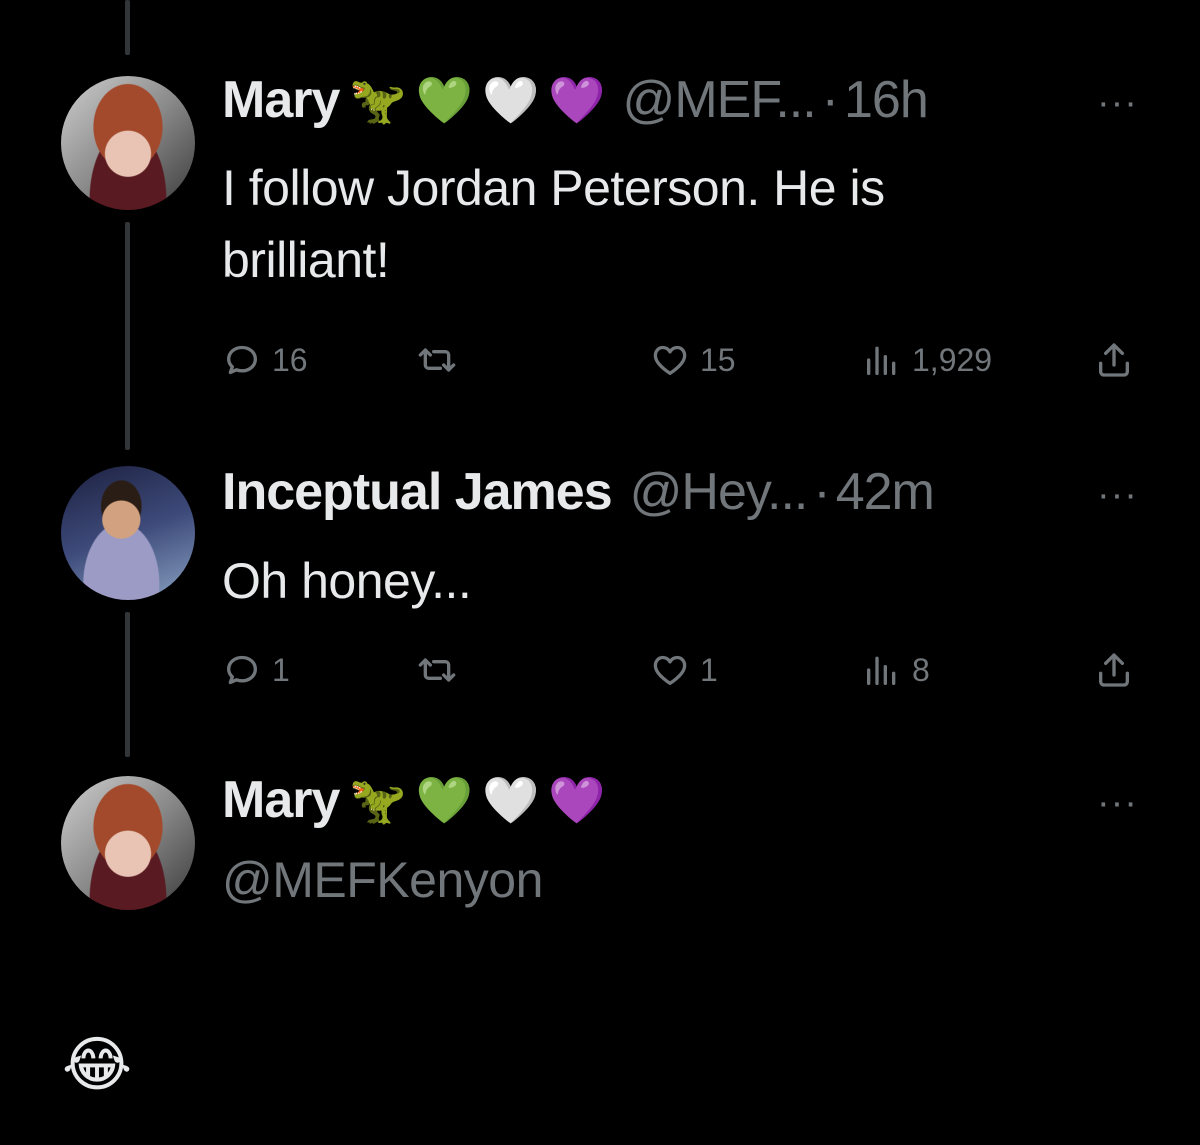 The image size is (1200, 1145). What do you see at coordinates (921, 669) in the screenshot?
I see `views-count: 8` at bounding box center [921, 669].